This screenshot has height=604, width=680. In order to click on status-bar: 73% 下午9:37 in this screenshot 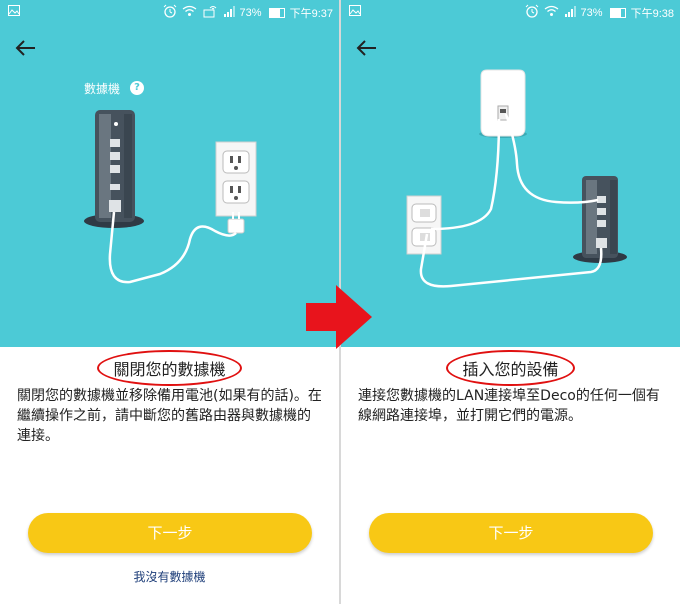, I will do `click(169, 12)`.